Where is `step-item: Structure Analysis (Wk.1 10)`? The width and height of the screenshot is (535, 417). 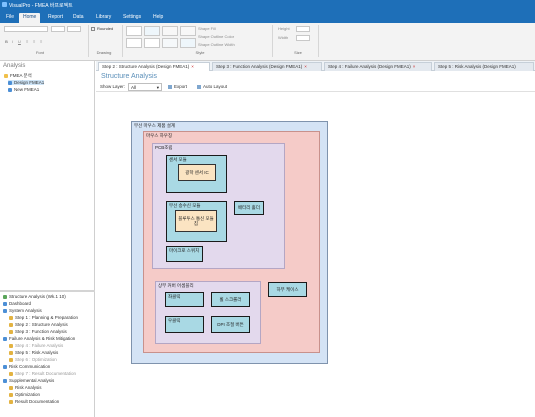 step-item: Structure Analysis (Wk.1 10) is located at coordinates (34, 296).